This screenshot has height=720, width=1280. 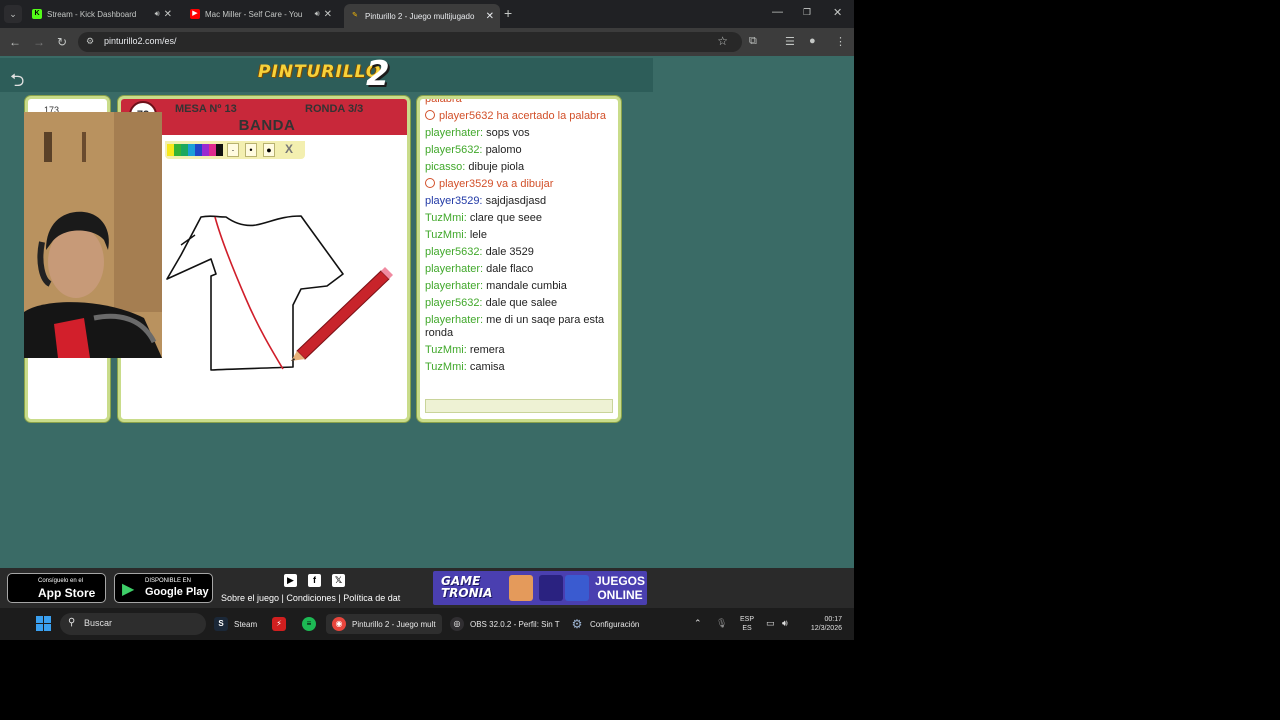 I want to click on taskbar-spotify: ≡, so click(x=312, y=624).